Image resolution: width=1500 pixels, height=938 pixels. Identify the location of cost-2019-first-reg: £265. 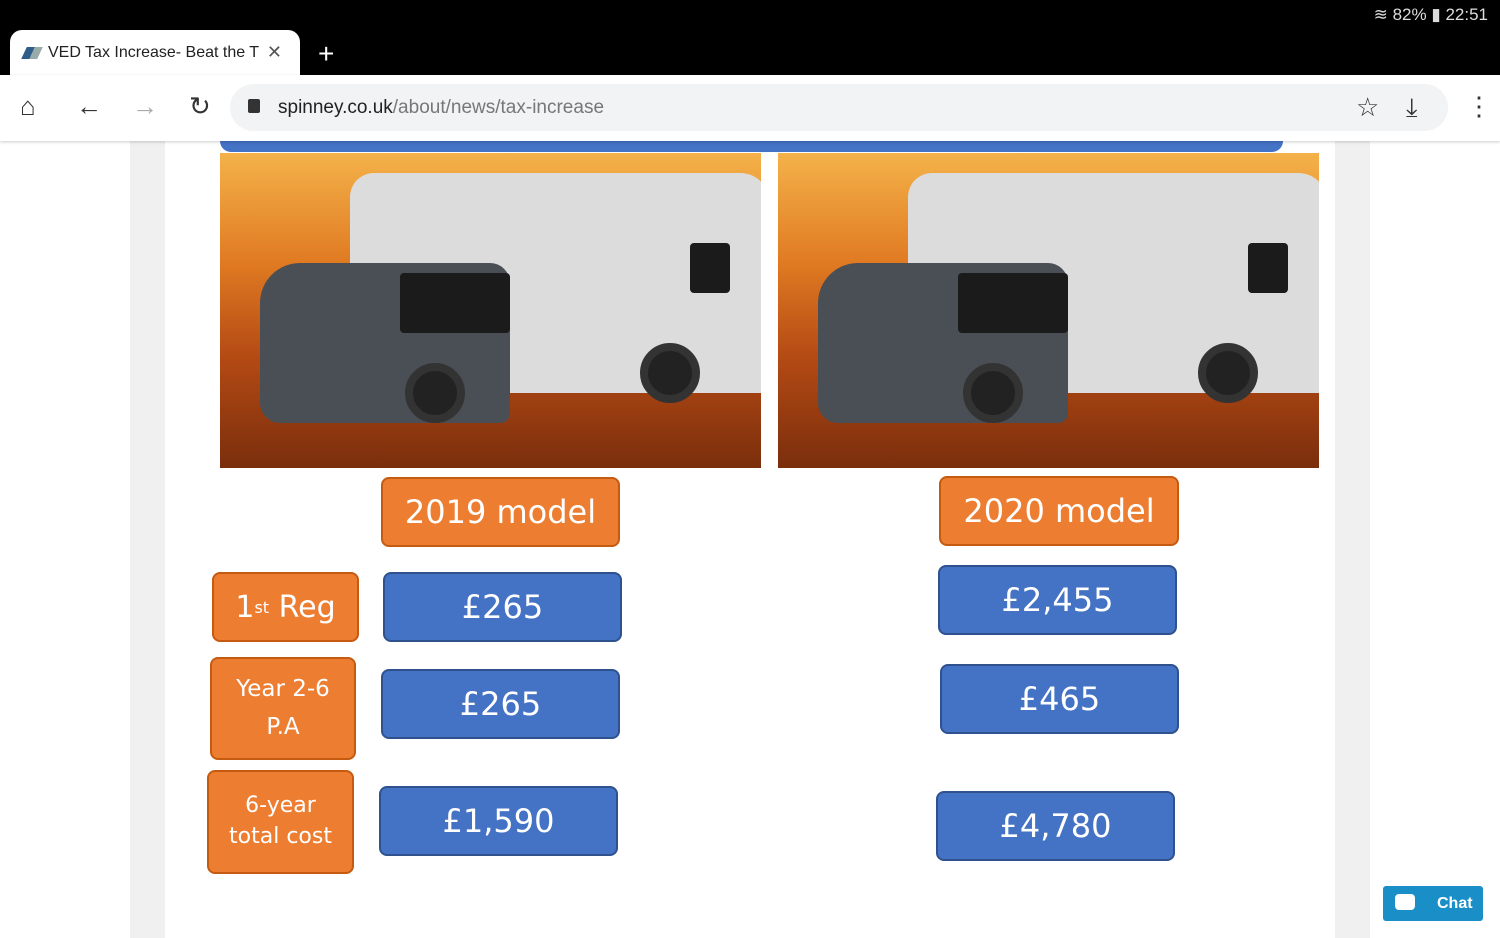
(502, 607).